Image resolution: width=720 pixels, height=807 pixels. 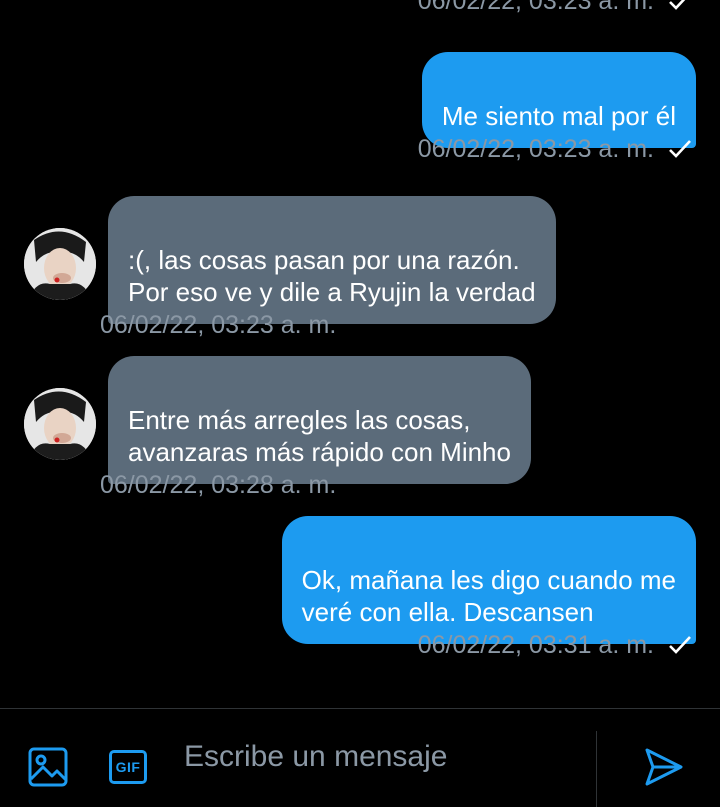 I want to click on gif-icon: GIF, so click(x=128, y=767).